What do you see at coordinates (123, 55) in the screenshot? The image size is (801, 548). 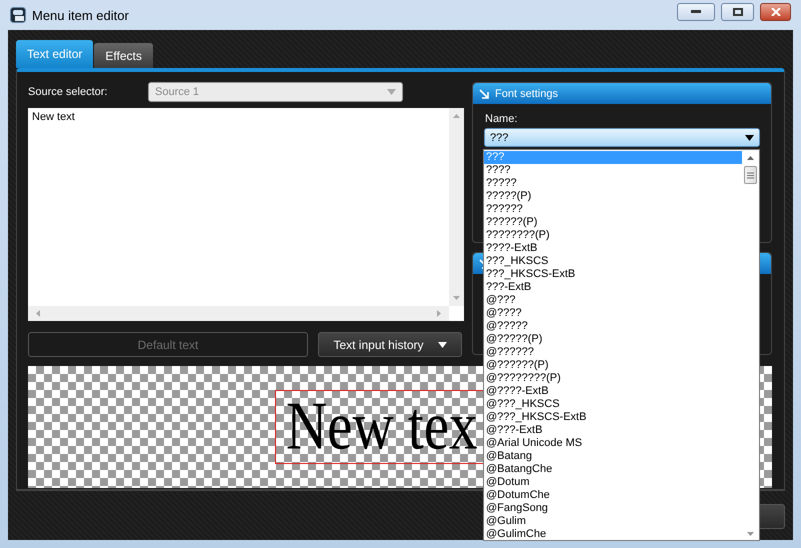 I see `tab: Effects` at bounding box center [123, 55].